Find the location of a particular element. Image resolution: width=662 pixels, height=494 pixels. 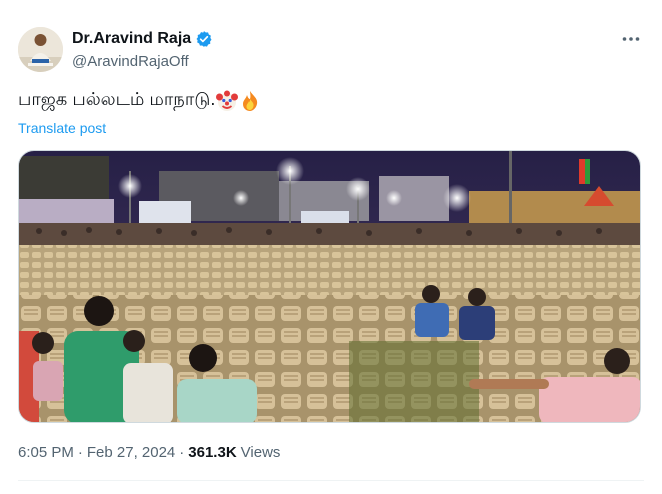

tweet-date: Feb 27, 2024 is located at coordinates (131, 452).